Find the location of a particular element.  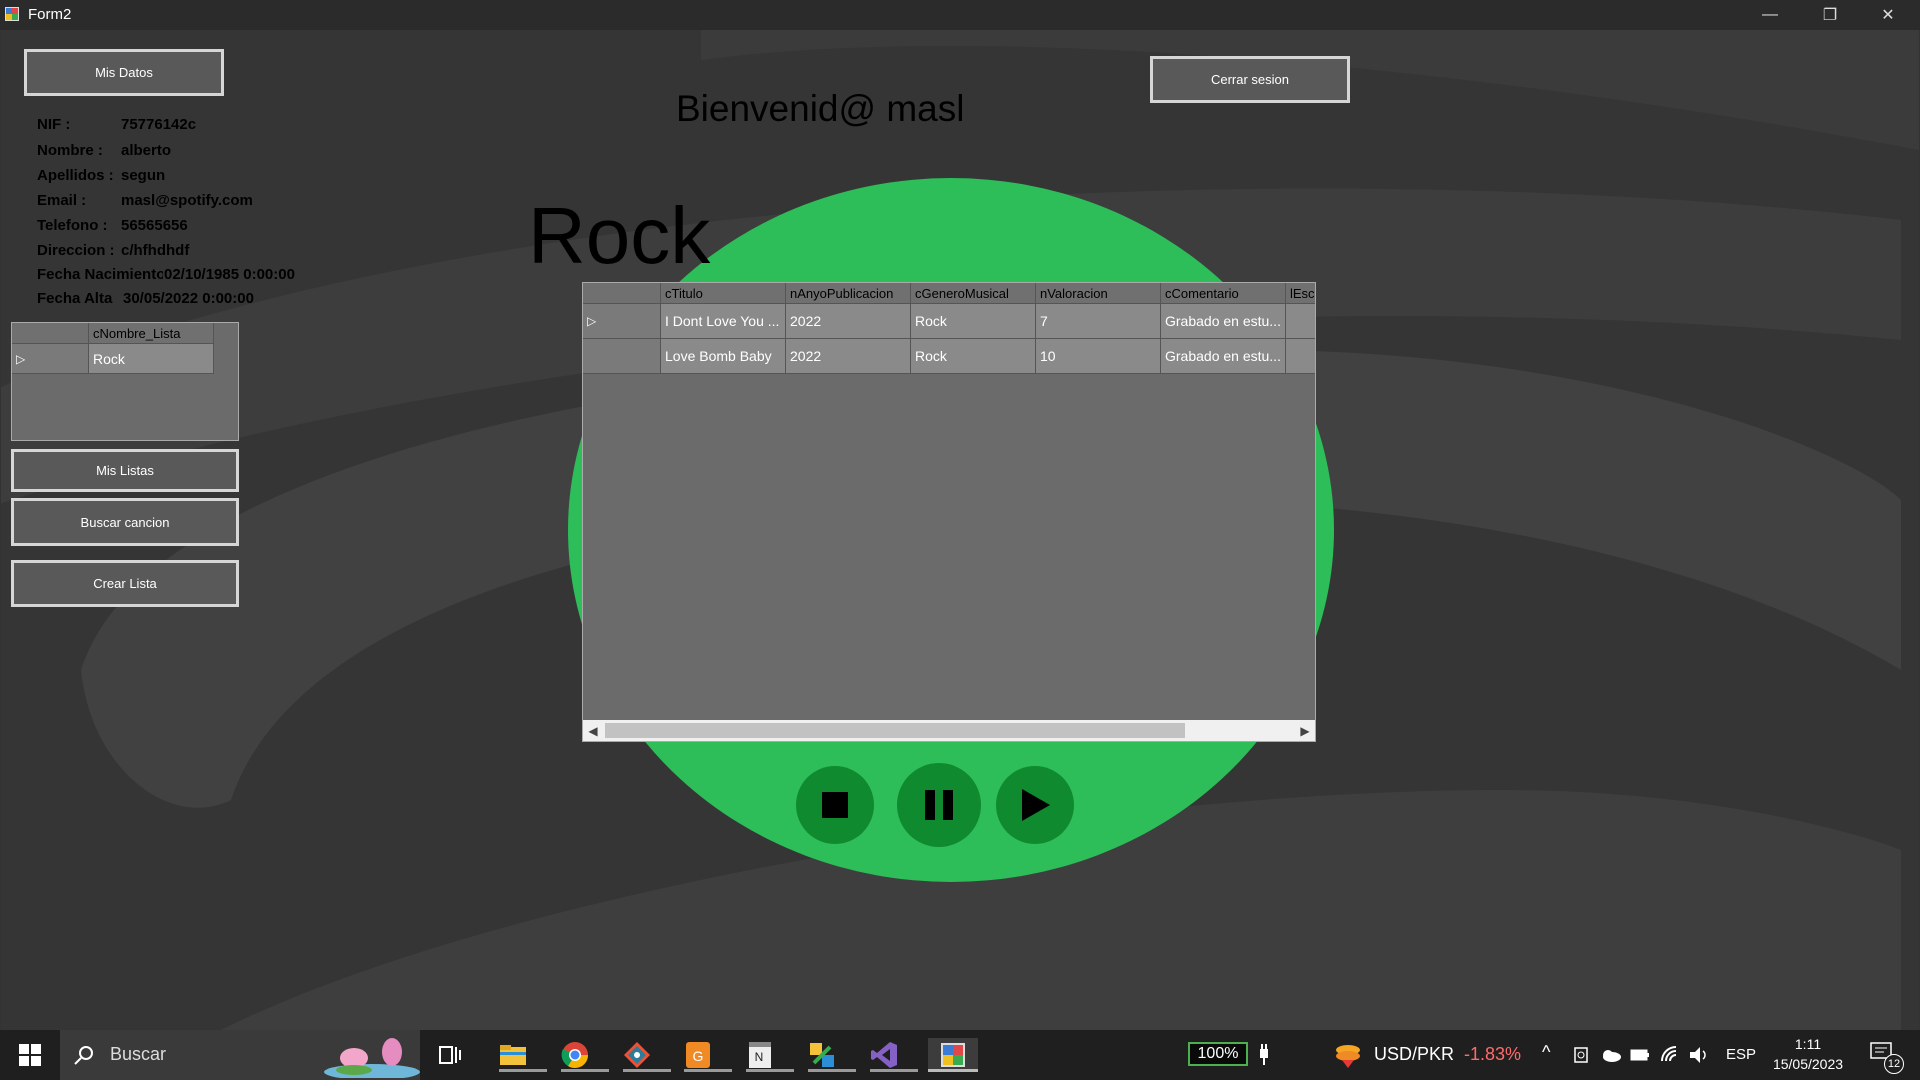

info-value: 02/10/1985 0:00:00 is located at coordinates (229, 274).